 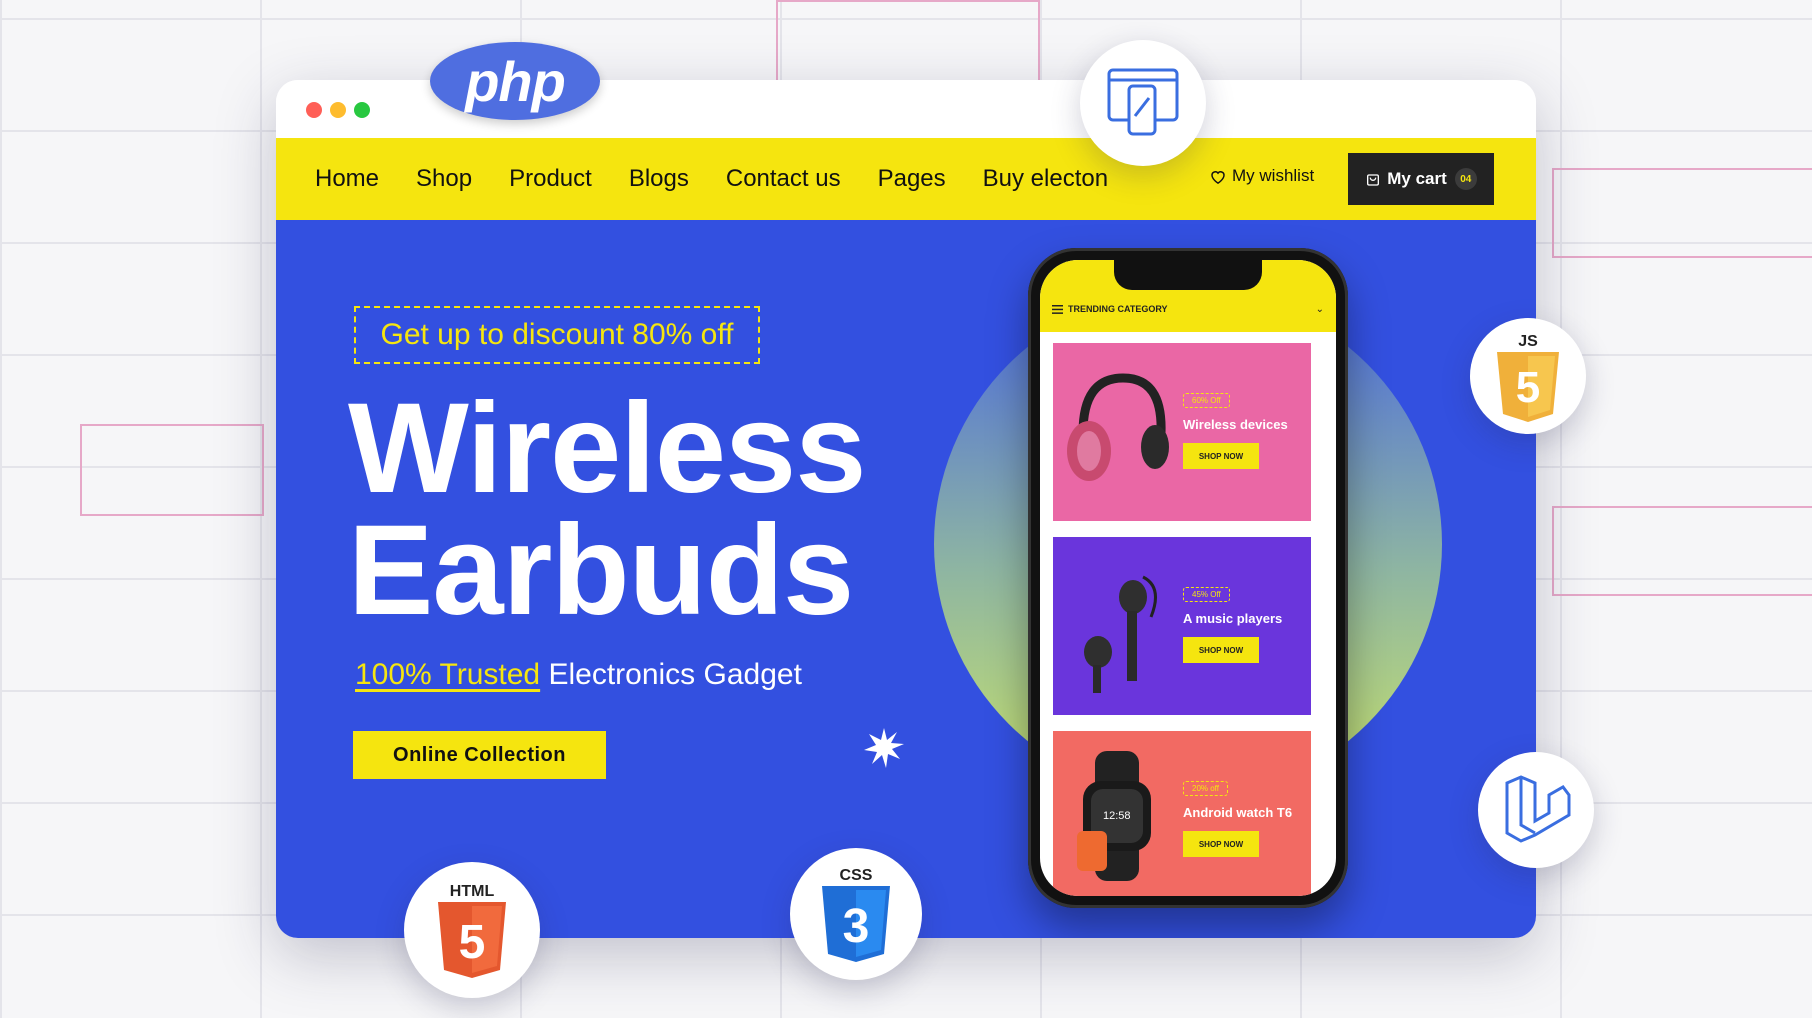 I want to click on card-title: A music players, so click(x=1233, y=618).